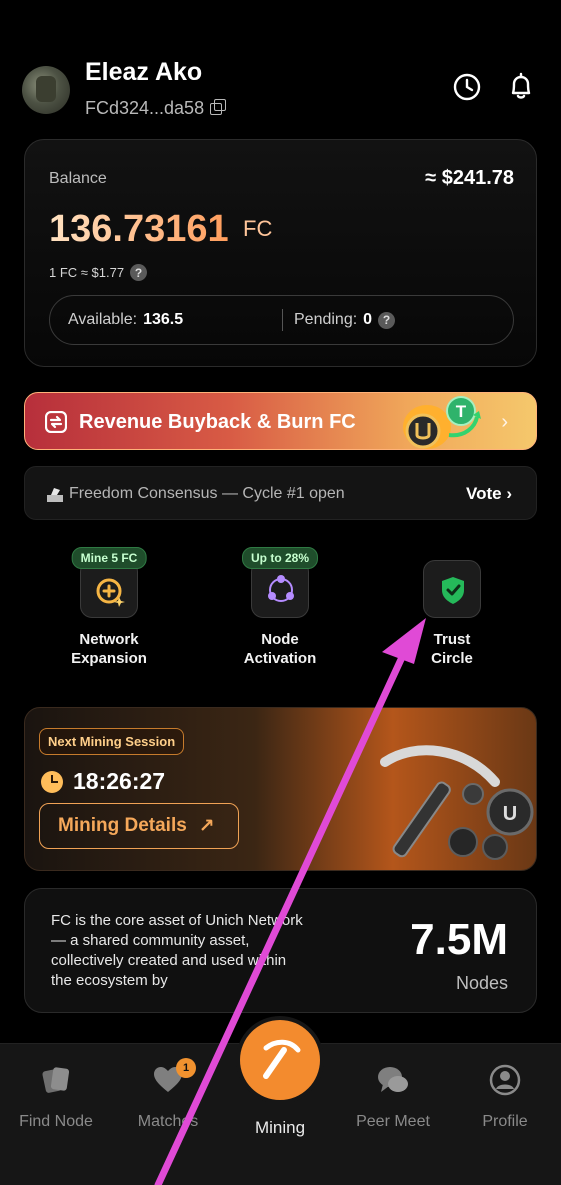 The width and height of the screenshot is (561, 1185). I want to click on feature-label-text: Trust Circle, so click(452, 649).